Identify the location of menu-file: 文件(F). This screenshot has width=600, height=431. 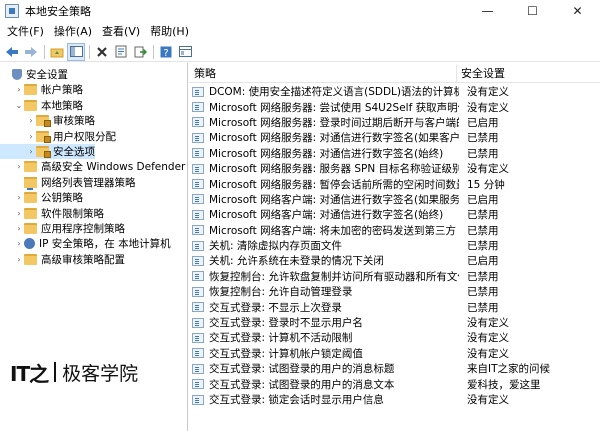
(25, 32).